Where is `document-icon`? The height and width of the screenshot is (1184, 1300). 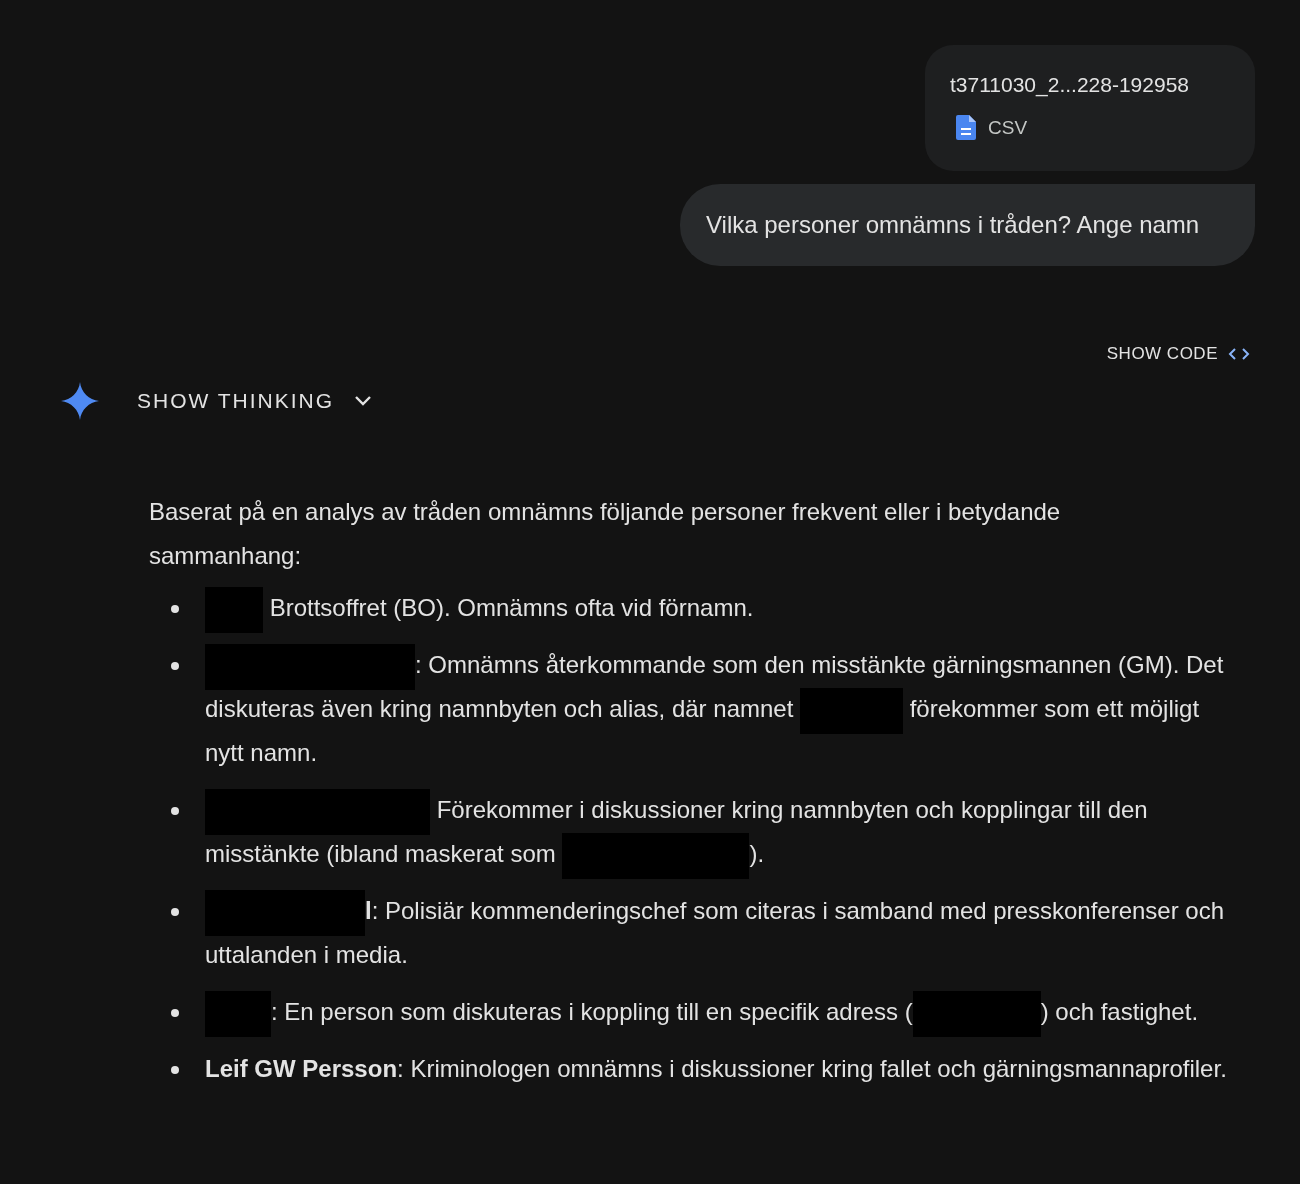 document-icon is located at coordinates (966, 127).